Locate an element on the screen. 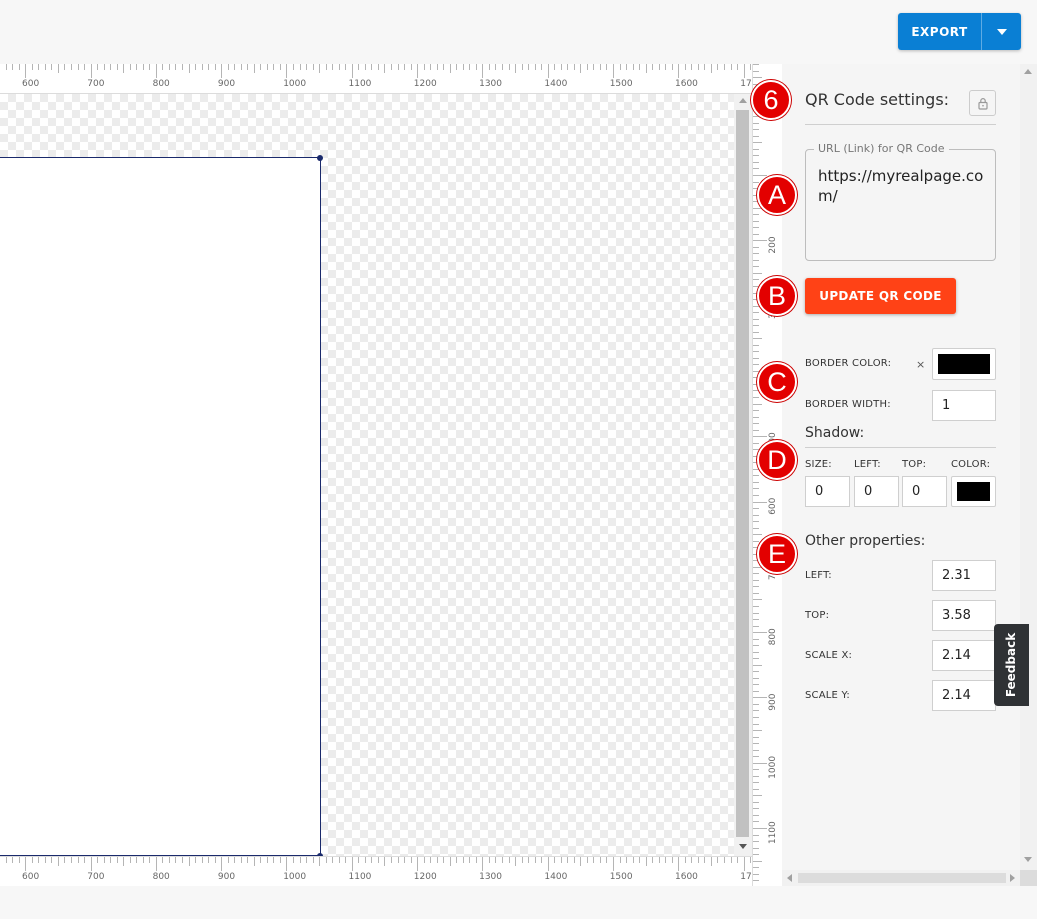 The image size is (1037, 919). update-qr-code-button: UPDATE QR CODE is located at coordinates (880, 296).